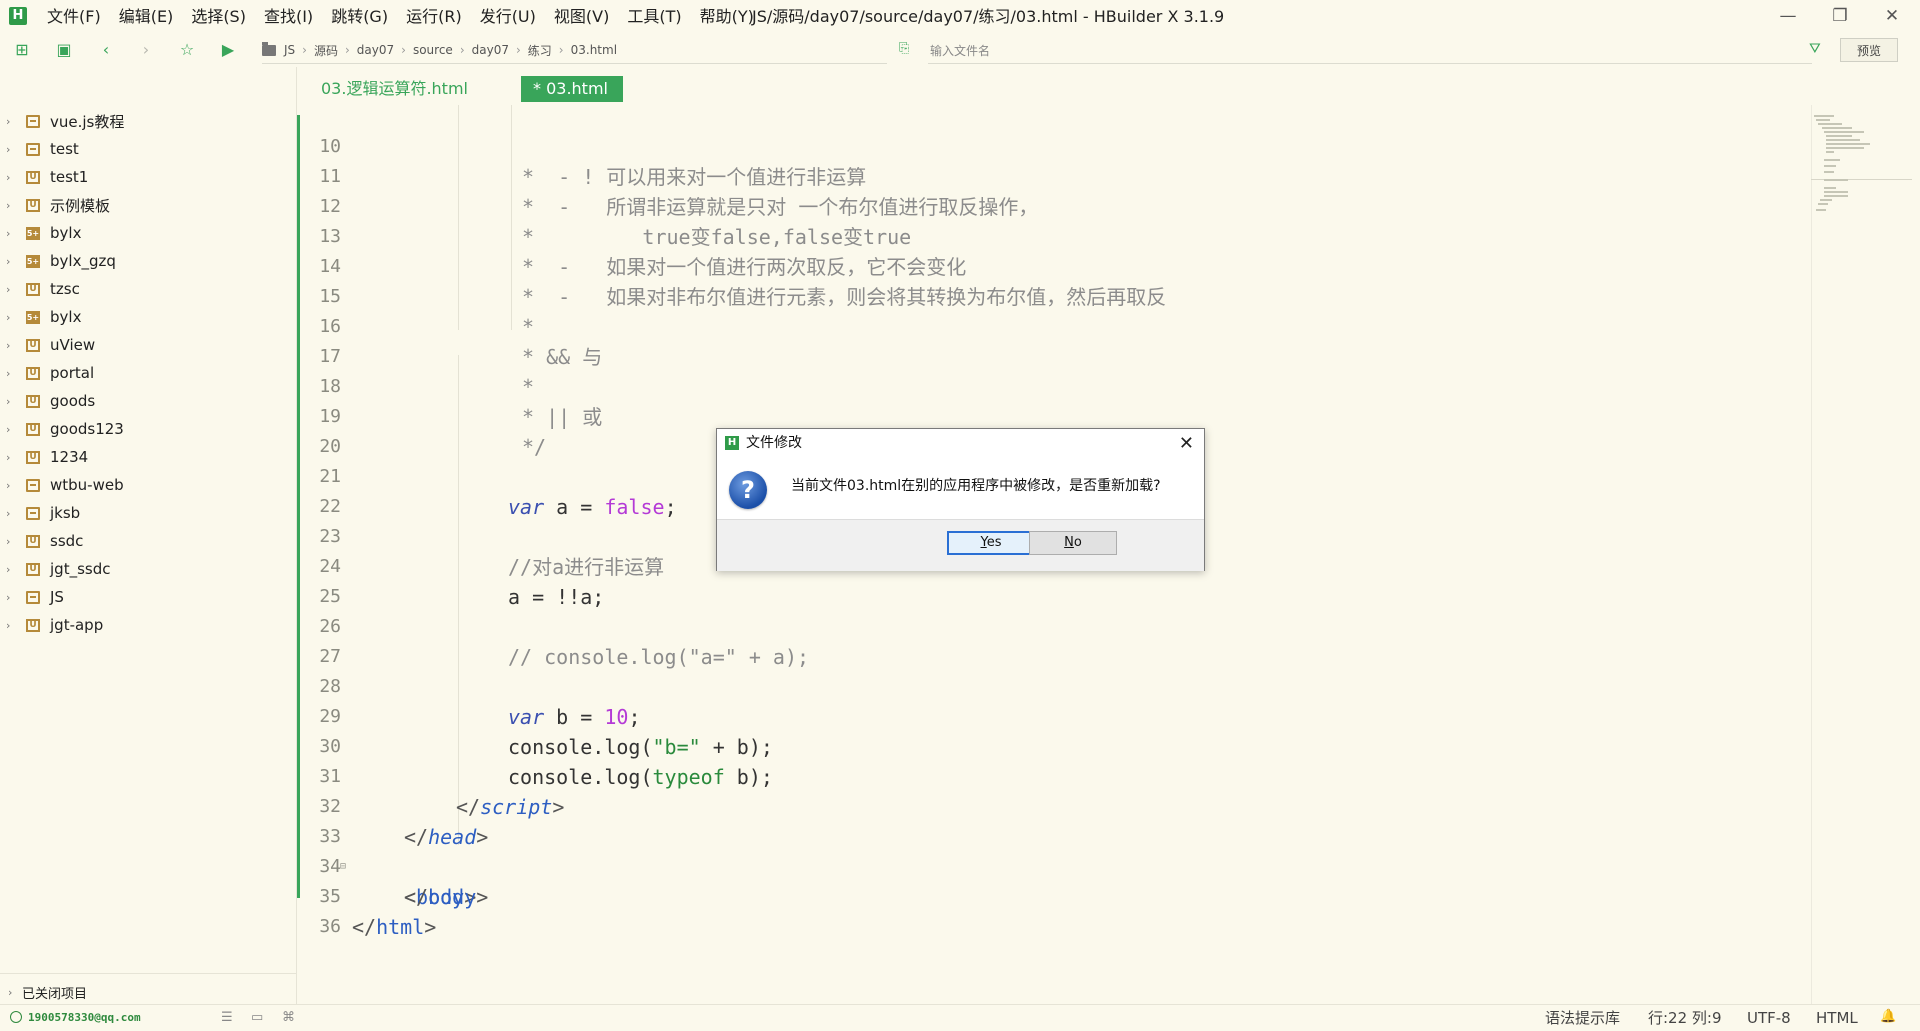  I want to click on syntax-library: 语法提示库, so click(1582, 1018).